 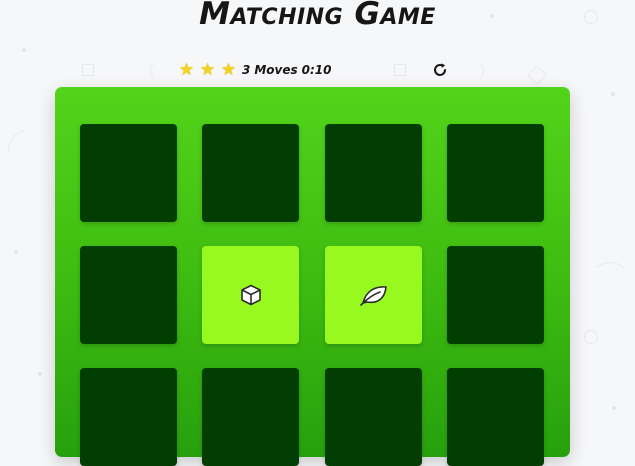 I want to click on cube-icon, so click(x=250, y=295).